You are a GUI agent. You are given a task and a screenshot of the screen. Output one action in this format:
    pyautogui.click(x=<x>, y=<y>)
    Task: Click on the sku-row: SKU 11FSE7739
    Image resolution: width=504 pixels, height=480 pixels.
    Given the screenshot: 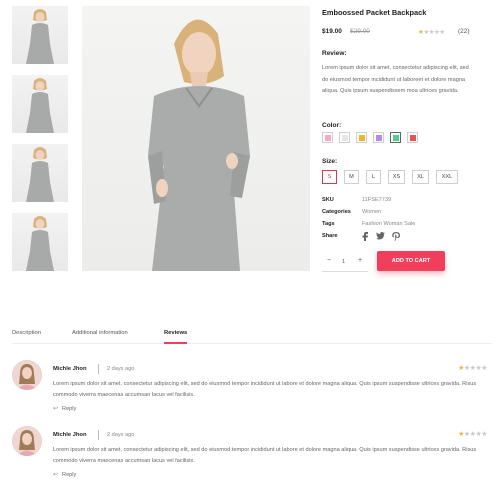 What is the action you would take?
    pyautogui.click(x=402, y=202)
    